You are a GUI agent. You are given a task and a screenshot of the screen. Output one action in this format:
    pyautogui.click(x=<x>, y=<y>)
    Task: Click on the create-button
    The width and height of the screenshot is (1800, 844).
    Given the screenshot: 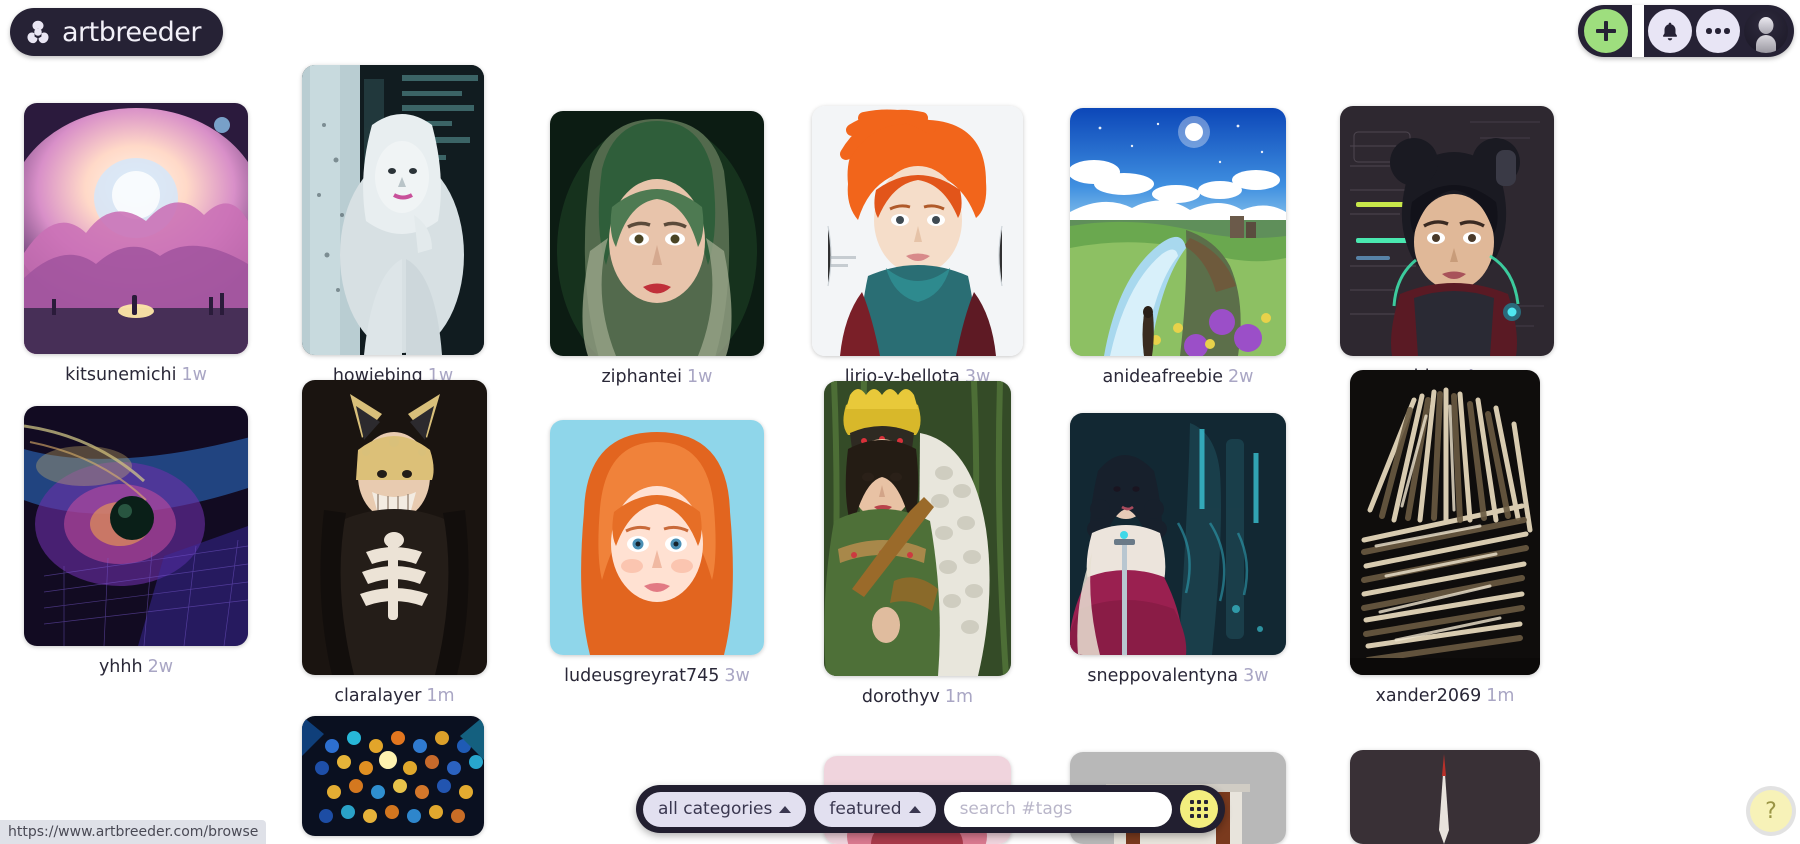 What is the action you would take?
    pyautogui.click(x=1606, y=31)
    